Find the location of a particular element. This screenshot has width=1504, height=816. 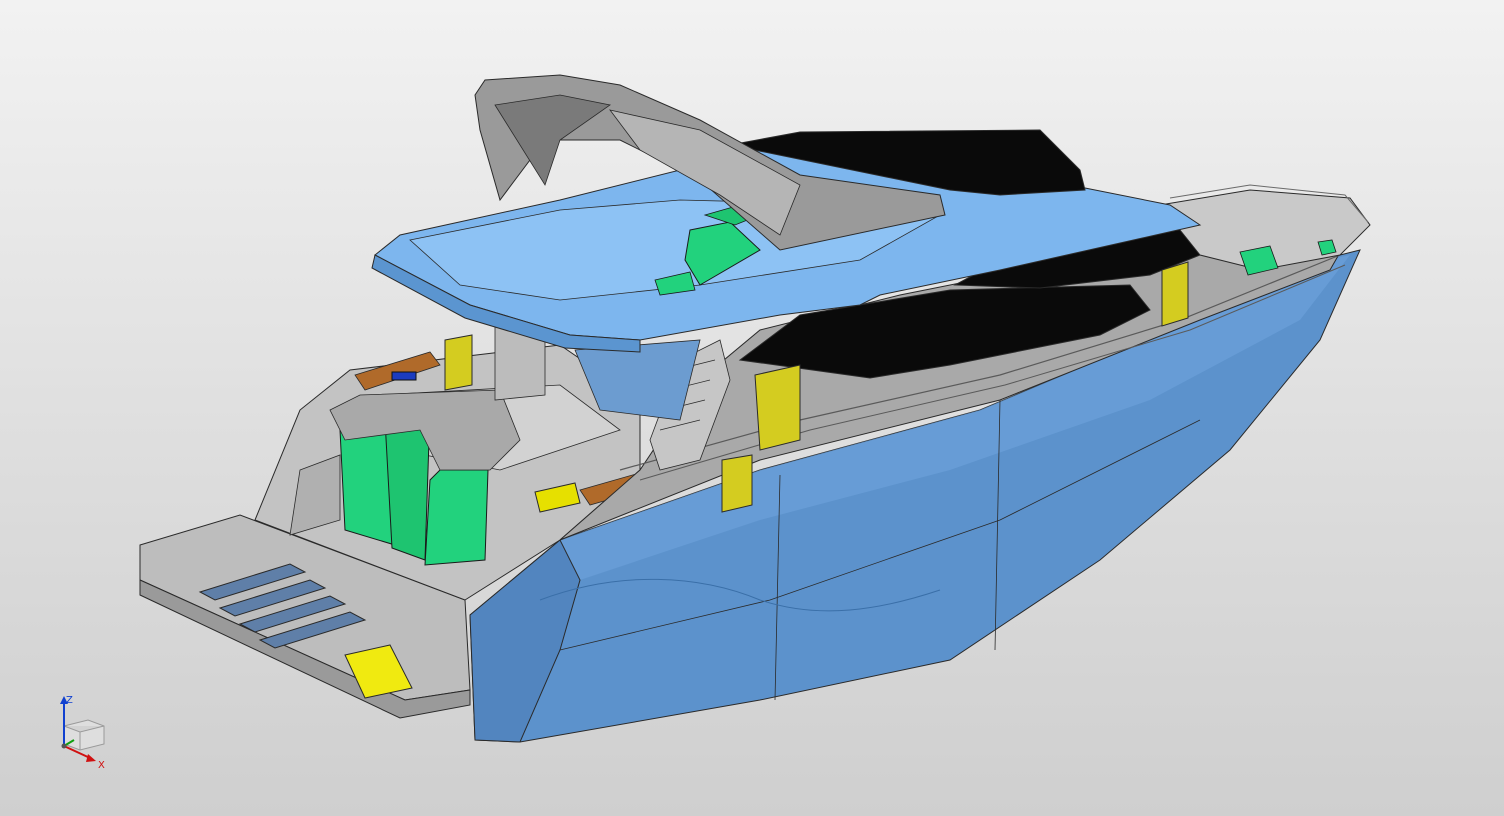

orientation-triad: Z X is located at coordinates (82, 732).